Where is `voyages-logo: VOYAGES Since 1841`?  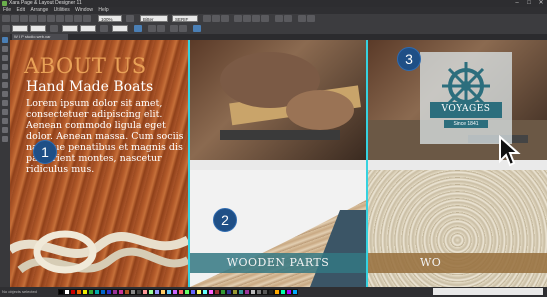 voyages-logo: VOYAGES Since 1841 is located at coordinates (466, 98).